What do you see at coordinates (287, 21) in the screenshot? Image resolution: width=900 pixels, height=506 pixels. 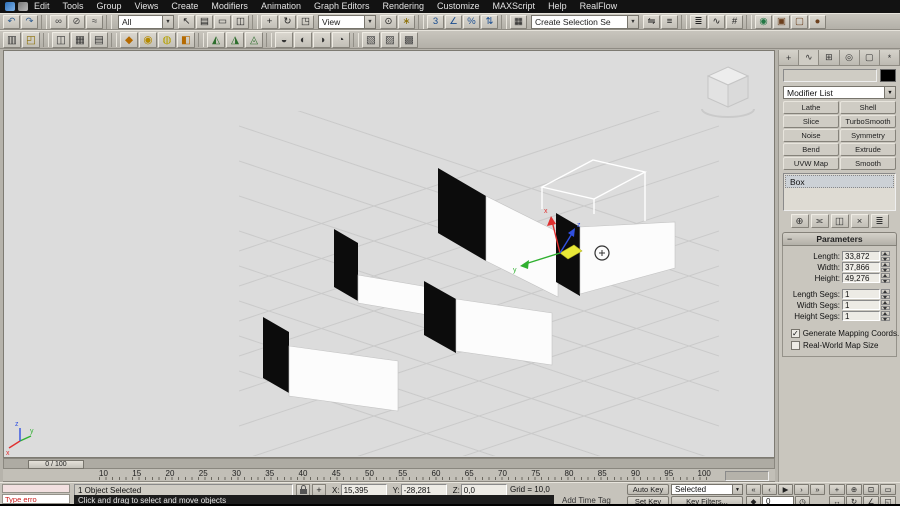 I see `select-and-rotate-icon: ↻` at bounding box center [287, 21].